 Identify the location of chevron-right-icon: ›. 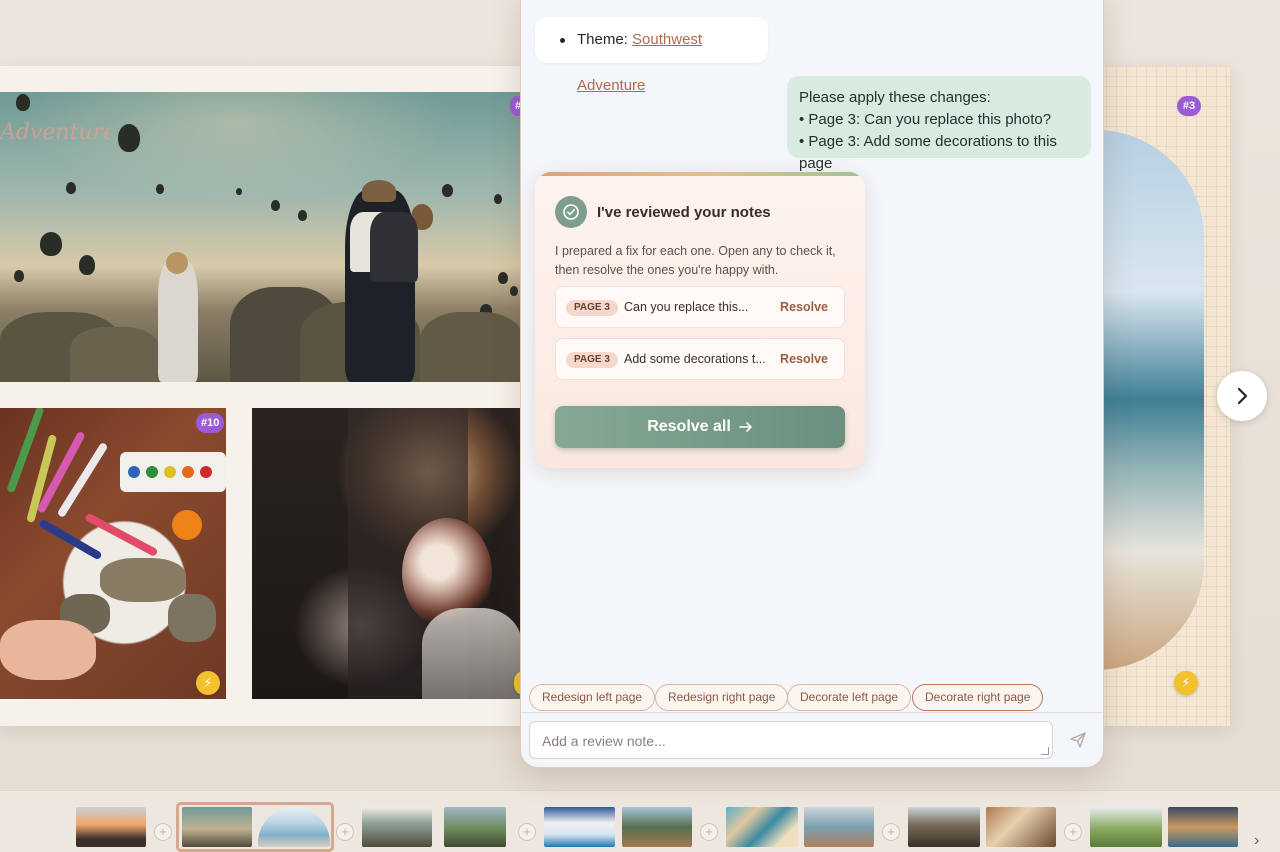
(1256, 841).